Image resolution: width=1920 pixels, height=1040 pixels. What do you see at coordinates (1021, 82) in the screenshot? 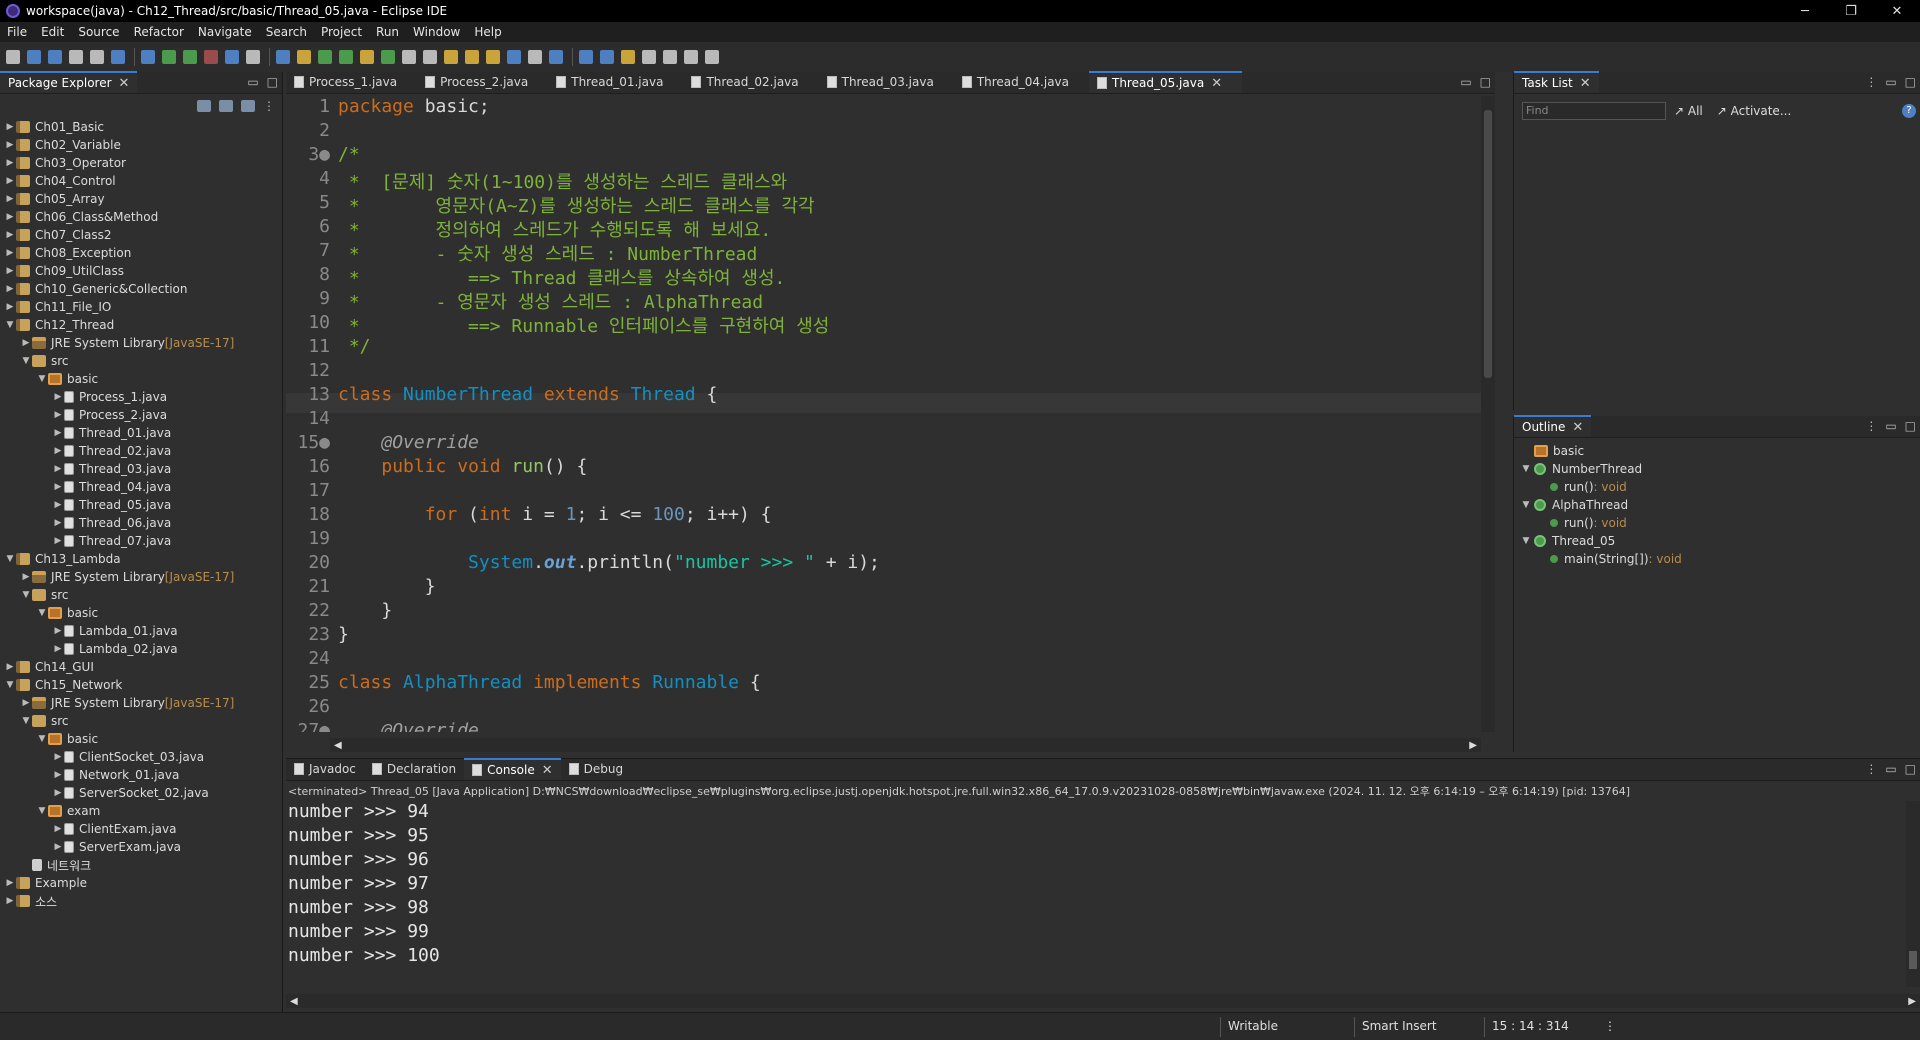
I see `editor-tab: Thread_04.java` at bounding box center [1021, 82].